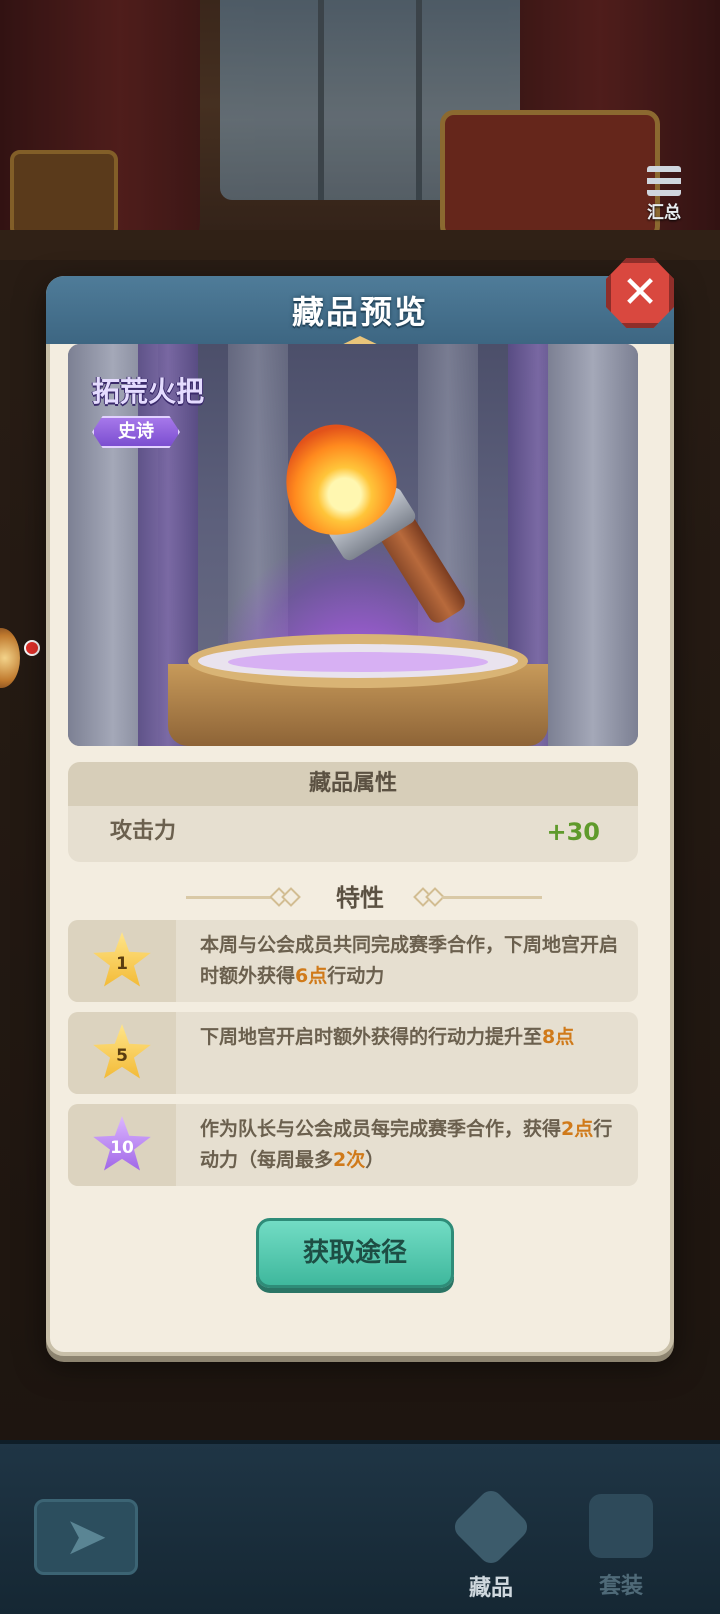  What do you see at coordinates (577, 1129) in the screenshot?
I see `trait-highlight: 2点` at bounding box center [577, 1129].